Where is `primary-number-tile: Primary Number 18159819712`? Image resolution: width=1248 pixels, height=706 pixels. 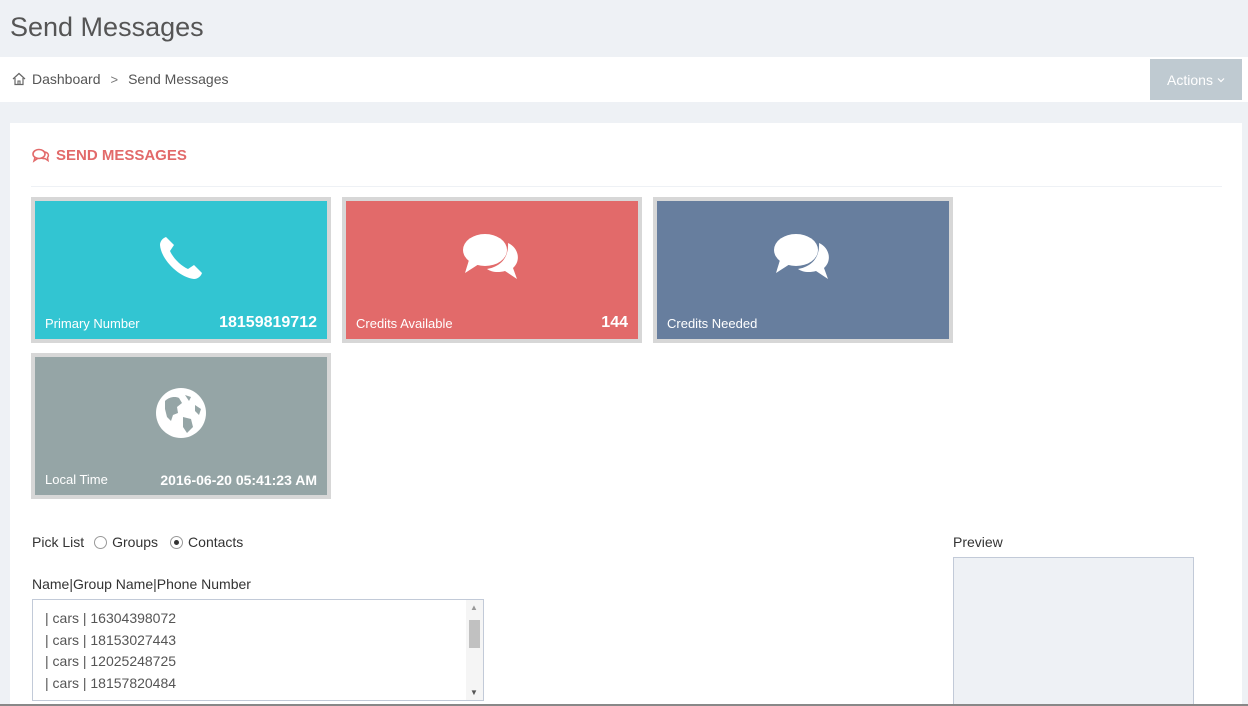 primary-number-tile: Primary Number 18159819712 is located at coordinates (181, 270).